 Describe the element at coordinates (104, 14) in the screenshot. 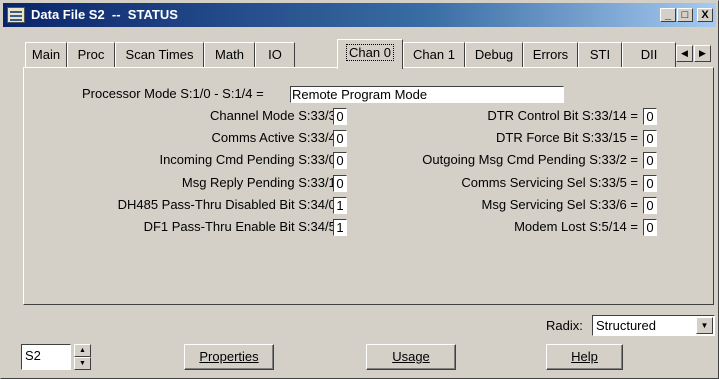

I see `window-title: Data File S2 -- STATUS` at that location.